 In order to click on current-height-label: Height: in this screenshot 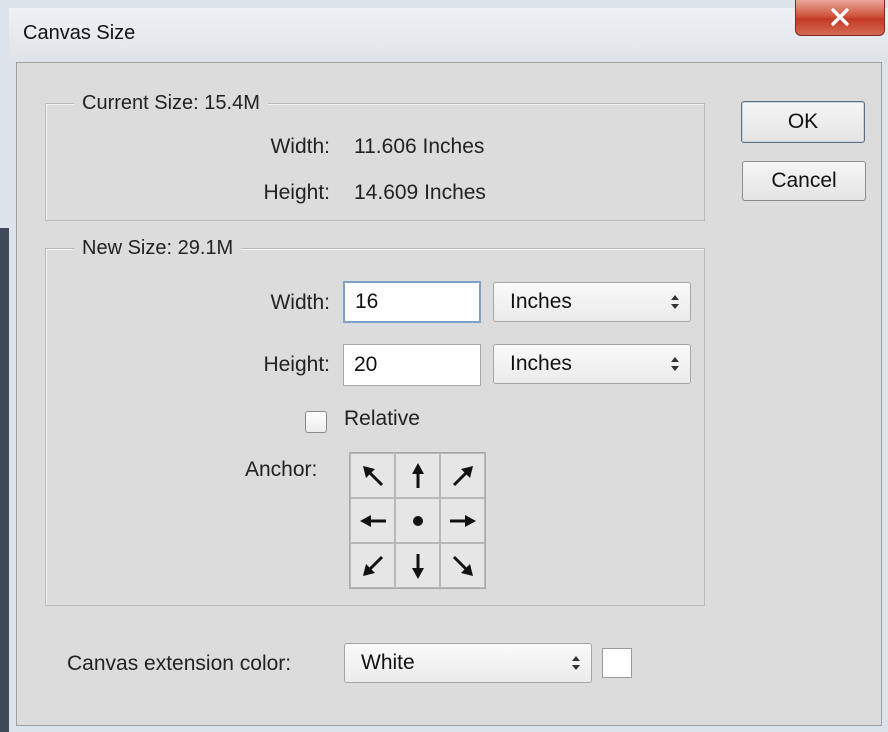, I will do `click(296, 192)`.